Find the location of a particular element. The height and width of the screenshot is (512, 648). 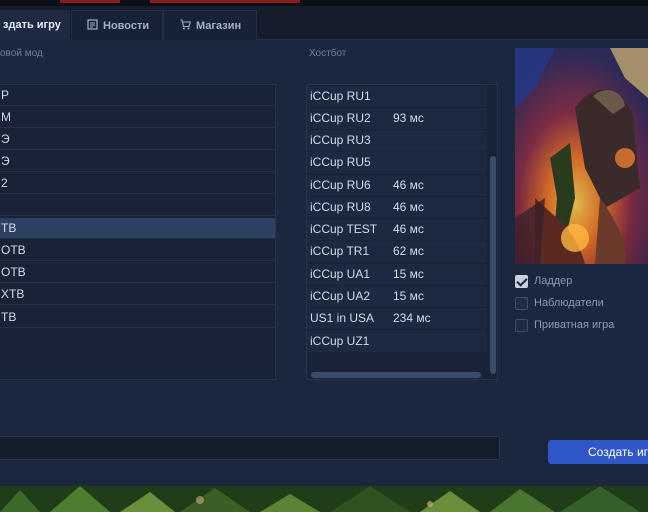

hostbot-ping: 93 мс is located at coordinates (408, 118).